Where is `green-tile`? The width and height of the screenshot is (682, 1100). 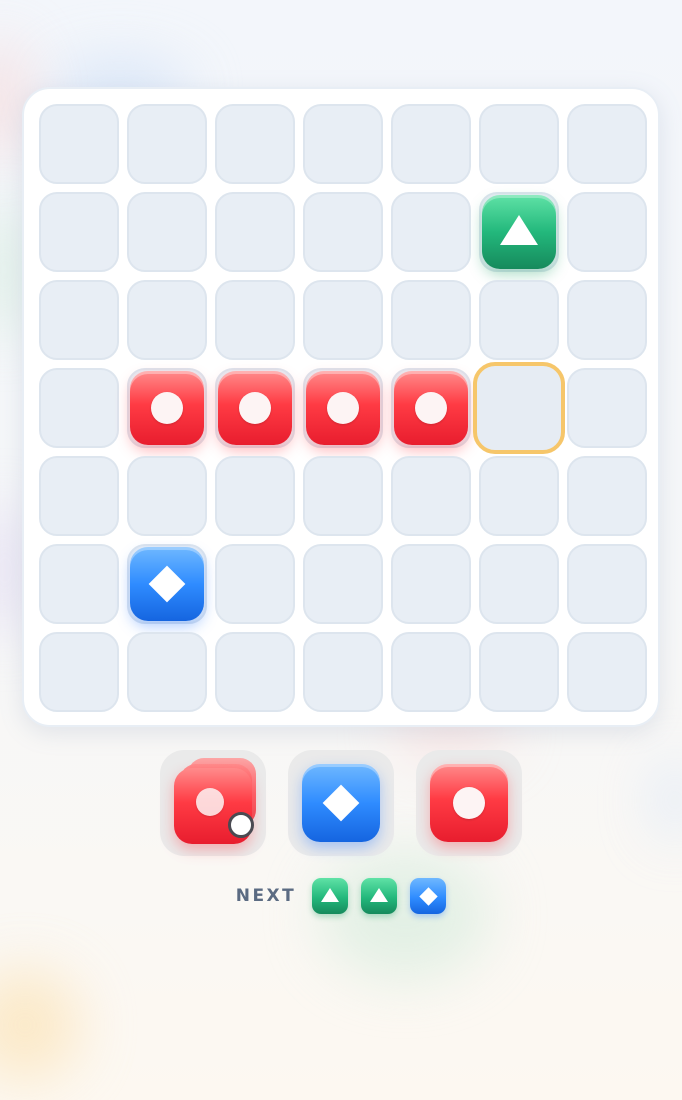
green-tile is located at coordinates (519, 232).